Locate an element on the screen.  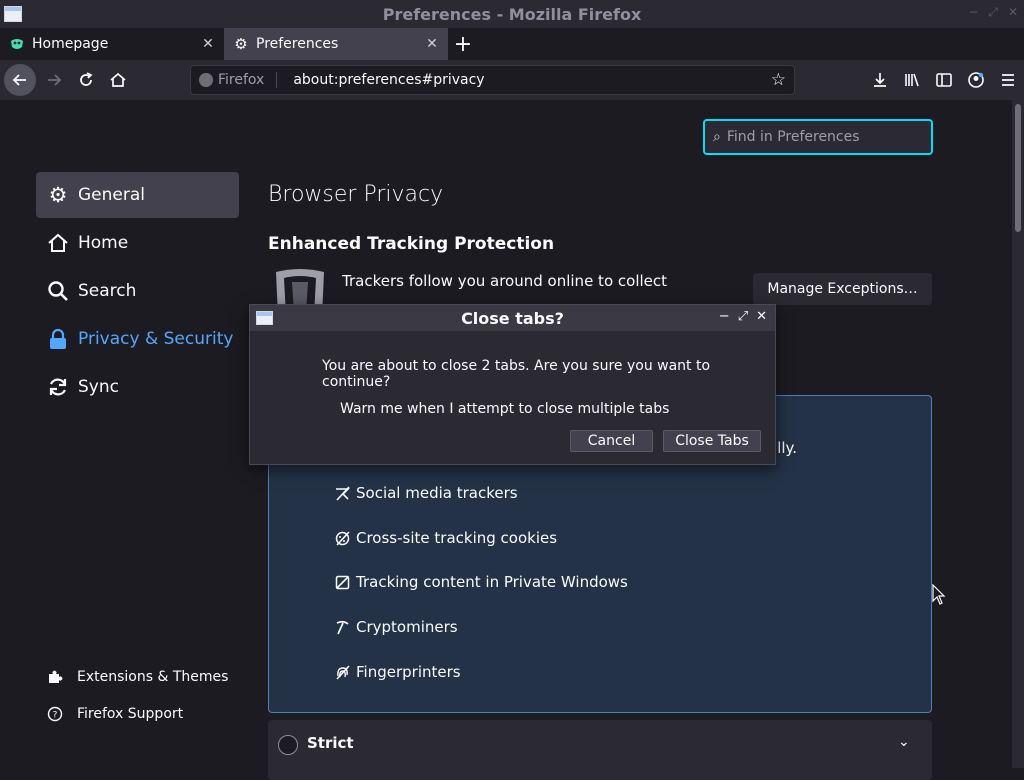
tab-homepage: Homepage ✕ is located at coordinates (112, 44).